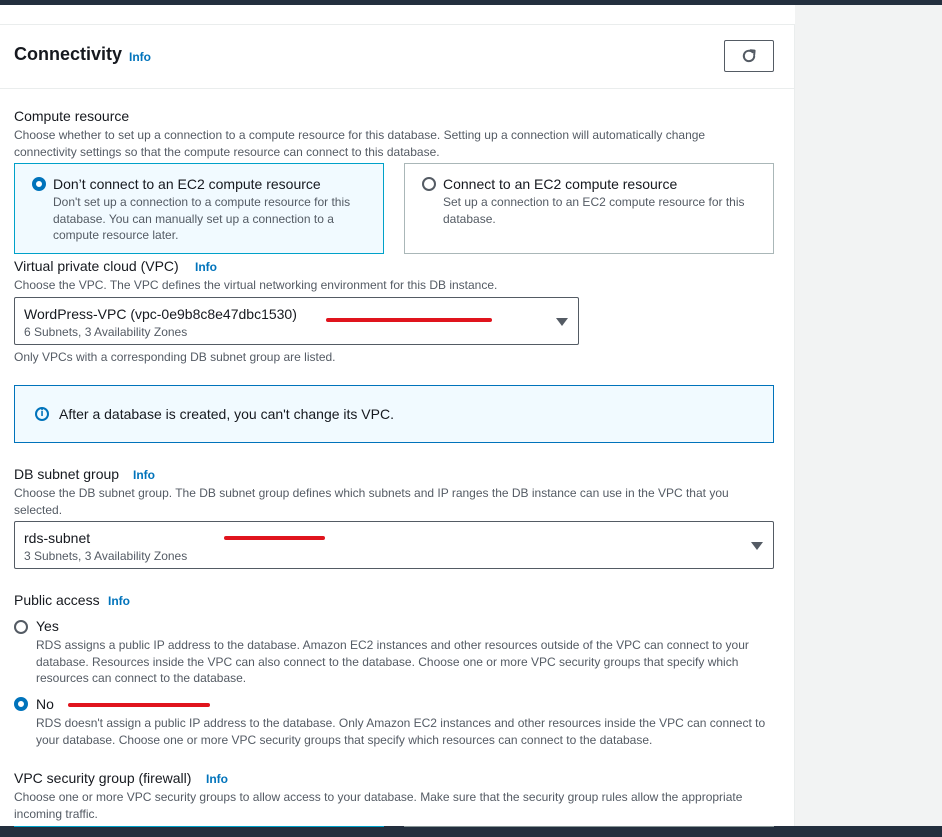  I want to click on subnet-group-selected-value: rds-subnet, so click(57, 538).